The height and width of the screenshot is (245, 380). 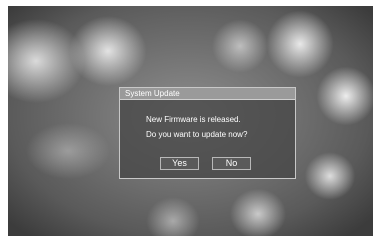 I want to click on dialog-title: System Update, so click(x=152, y=93).